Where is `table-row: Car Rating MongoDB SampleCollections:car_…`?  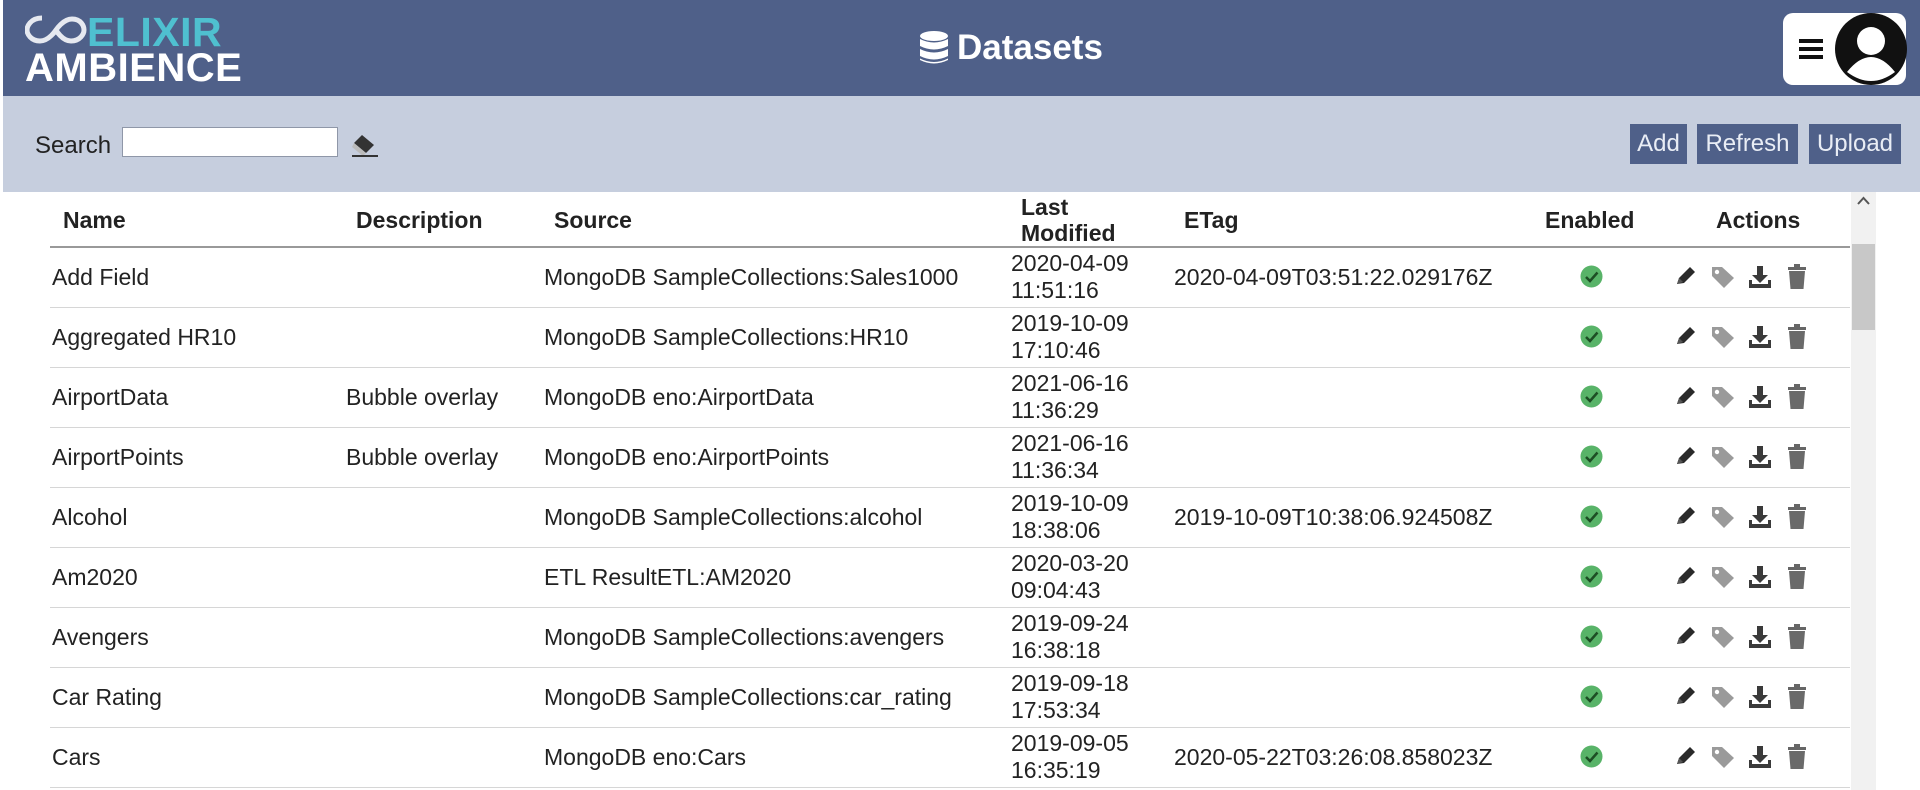
table-row: Car Rating MongoDB SampleCollections:car_… is located at coordinates (950, 698).